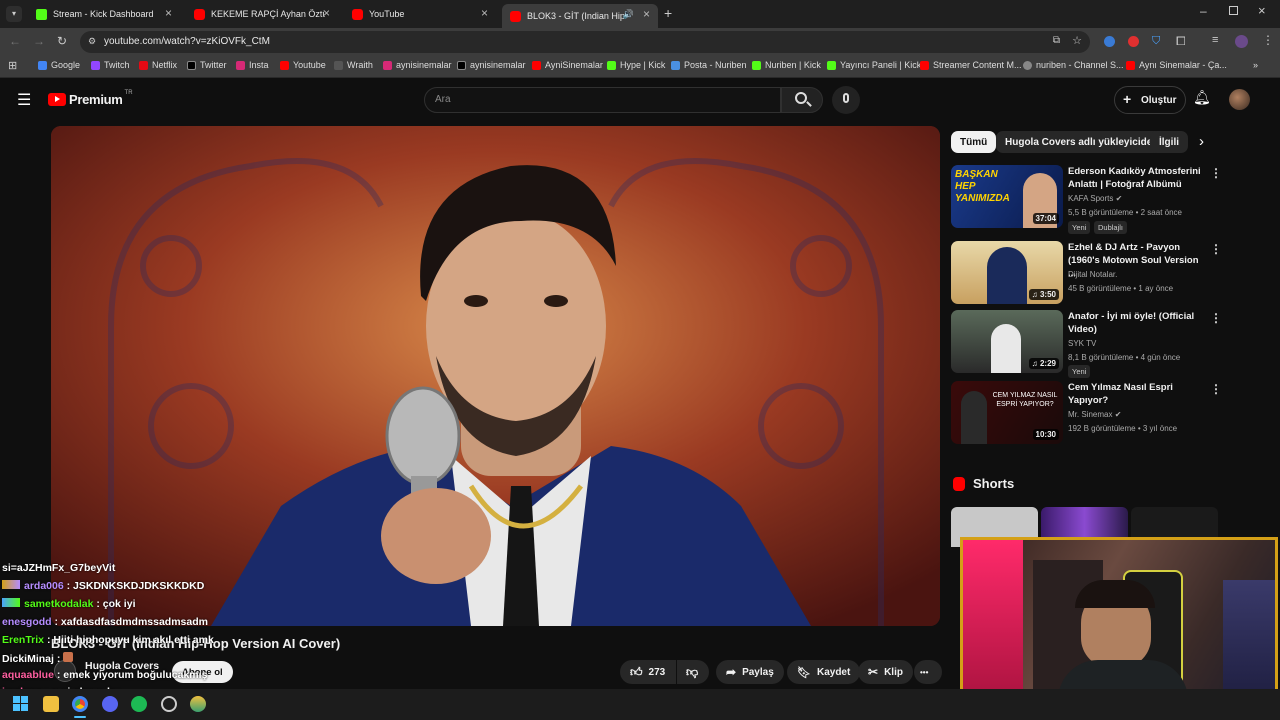 This screenshot has height=720, width=1280. Describe the element at coordinates (1233, 10) in the screenshot. I see `maximize-icon` at that location.